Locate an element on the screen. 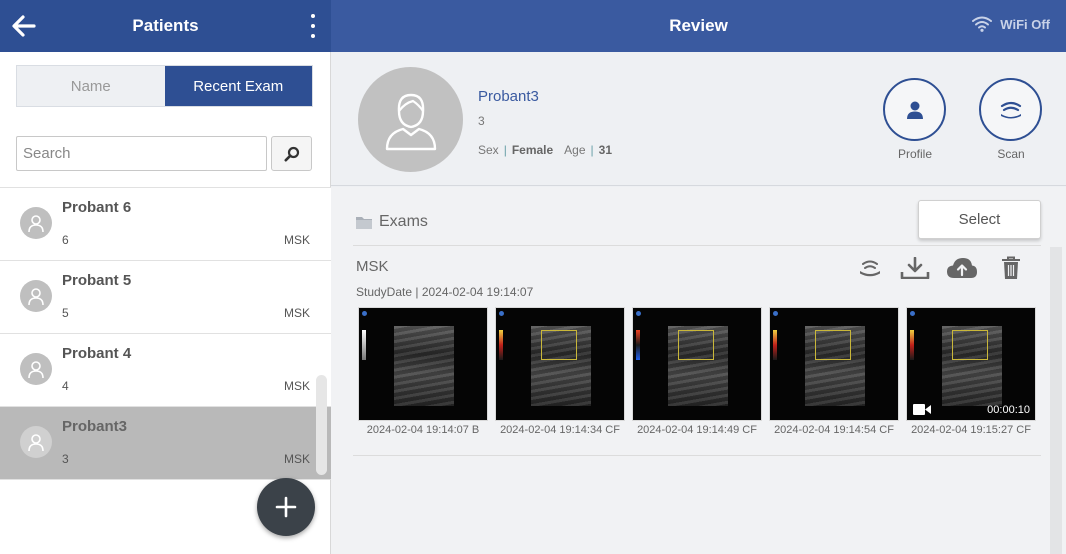 The height and width of the screenshot is (554, 1066). add-patient-button is located at coordinates (286, 507).